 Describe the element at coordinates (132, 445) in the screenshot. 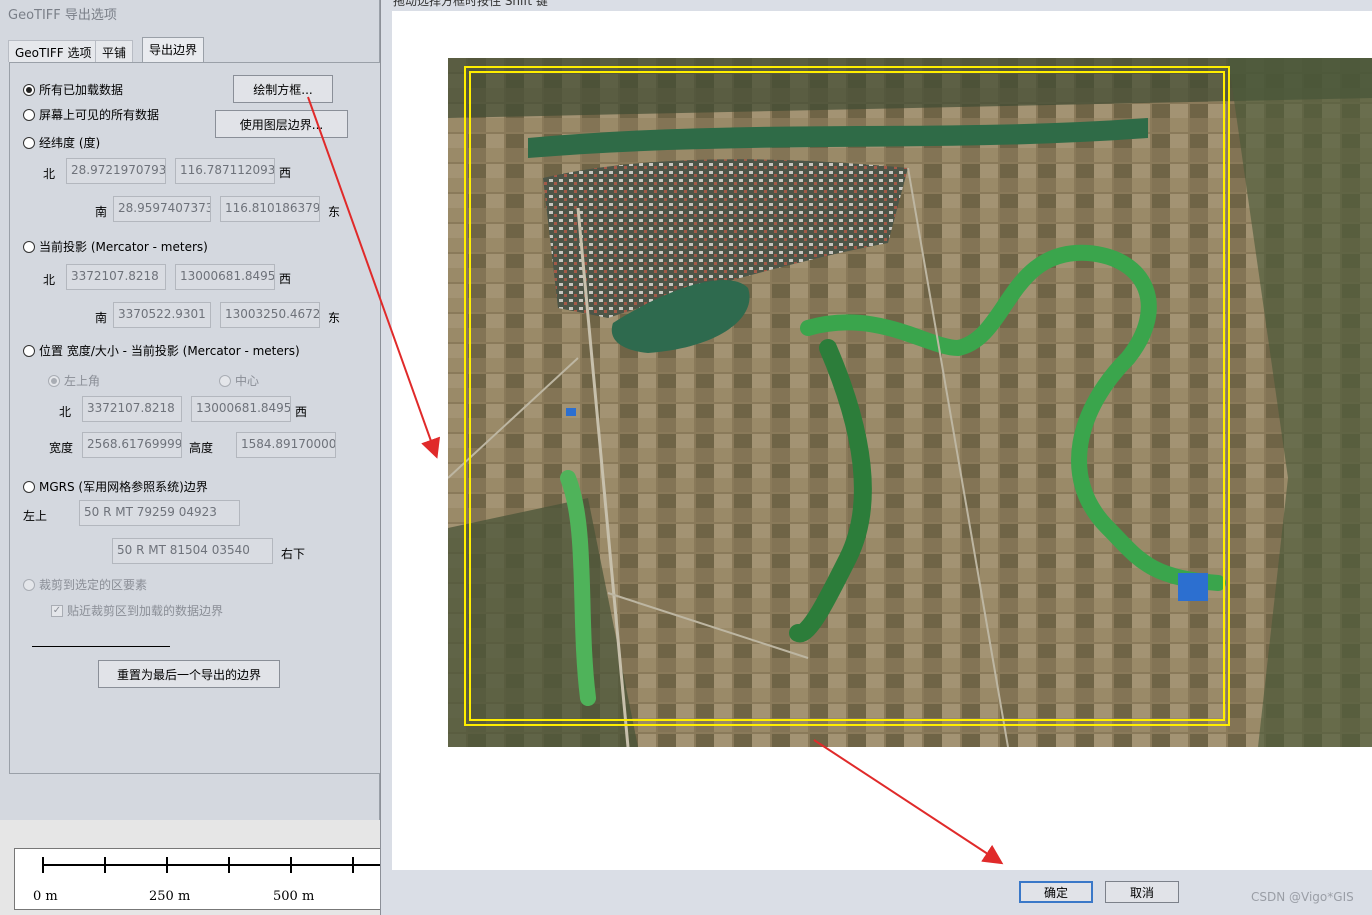

I see `width-field: 2568.617699999` at that location.